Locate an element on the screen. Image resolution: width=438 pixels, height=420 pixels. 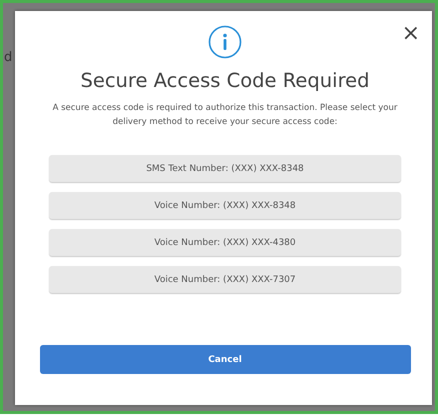
delivery-option-button: Voice Number: (XXX) XXX-7307 is located at coordinates (225, 280).